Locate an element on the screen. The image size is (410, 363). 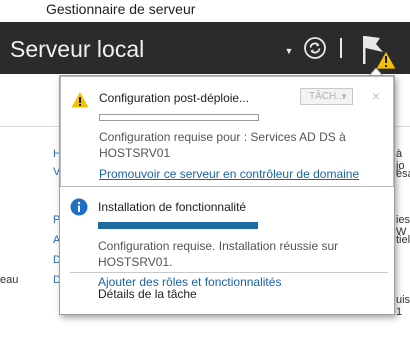
background-text: tiel is located at coordinates (403, 240).